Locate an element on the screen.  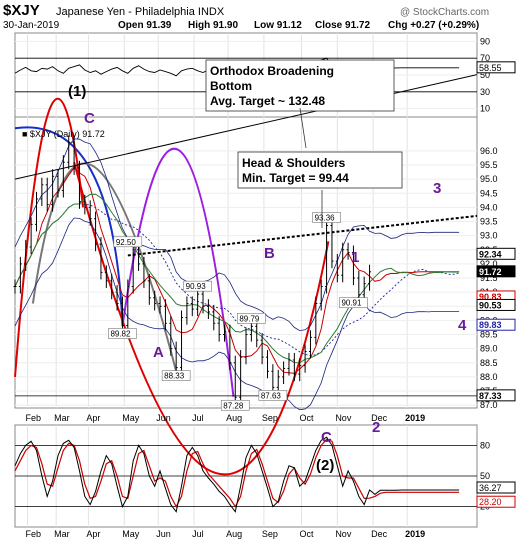
header-date: 30-Jan-2019 is located at coordinates (31, 25).